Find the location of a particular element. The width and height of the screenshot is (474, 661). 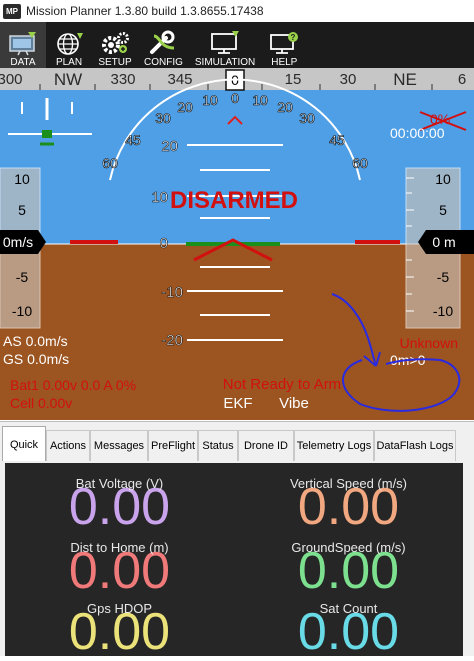

tab-messages: Messages is located at coordinates (119, 445).